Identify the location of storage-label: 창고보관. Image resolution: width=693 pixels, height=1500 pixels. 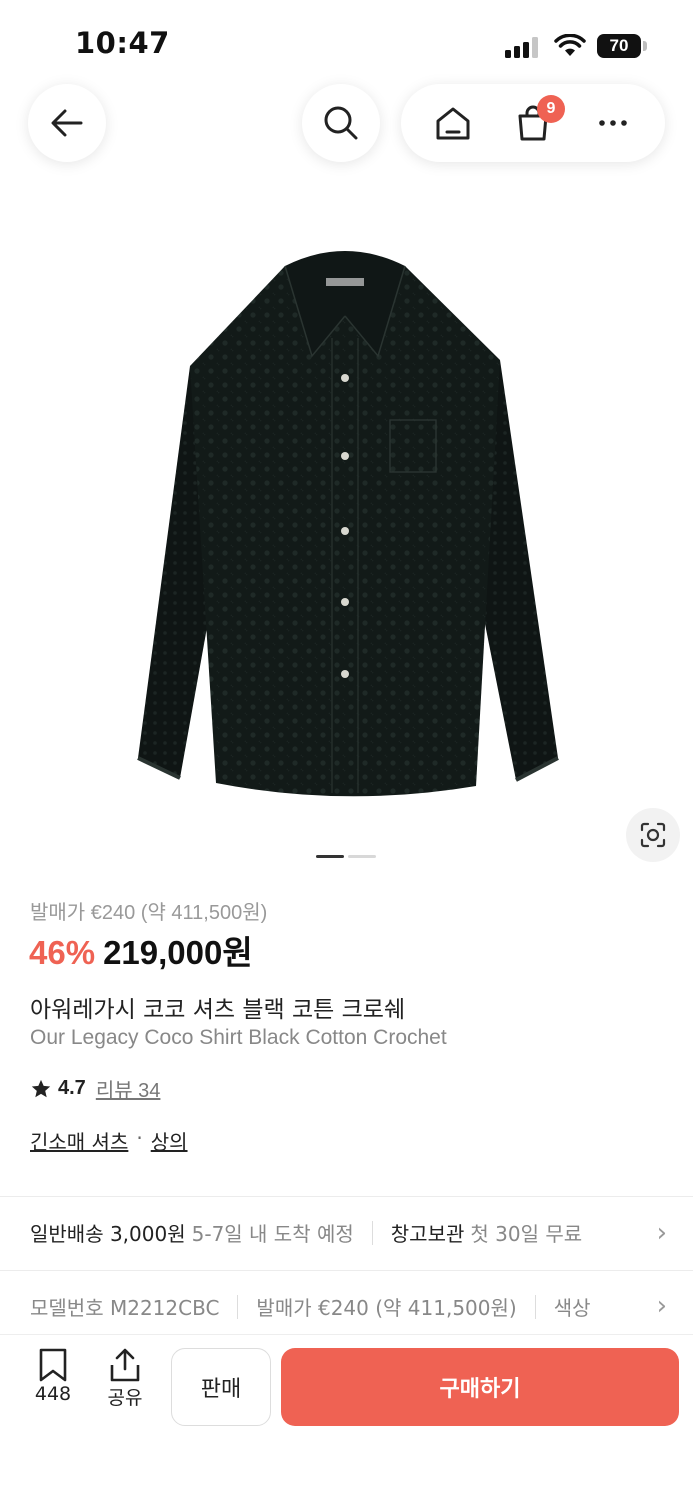
(427, 1234).